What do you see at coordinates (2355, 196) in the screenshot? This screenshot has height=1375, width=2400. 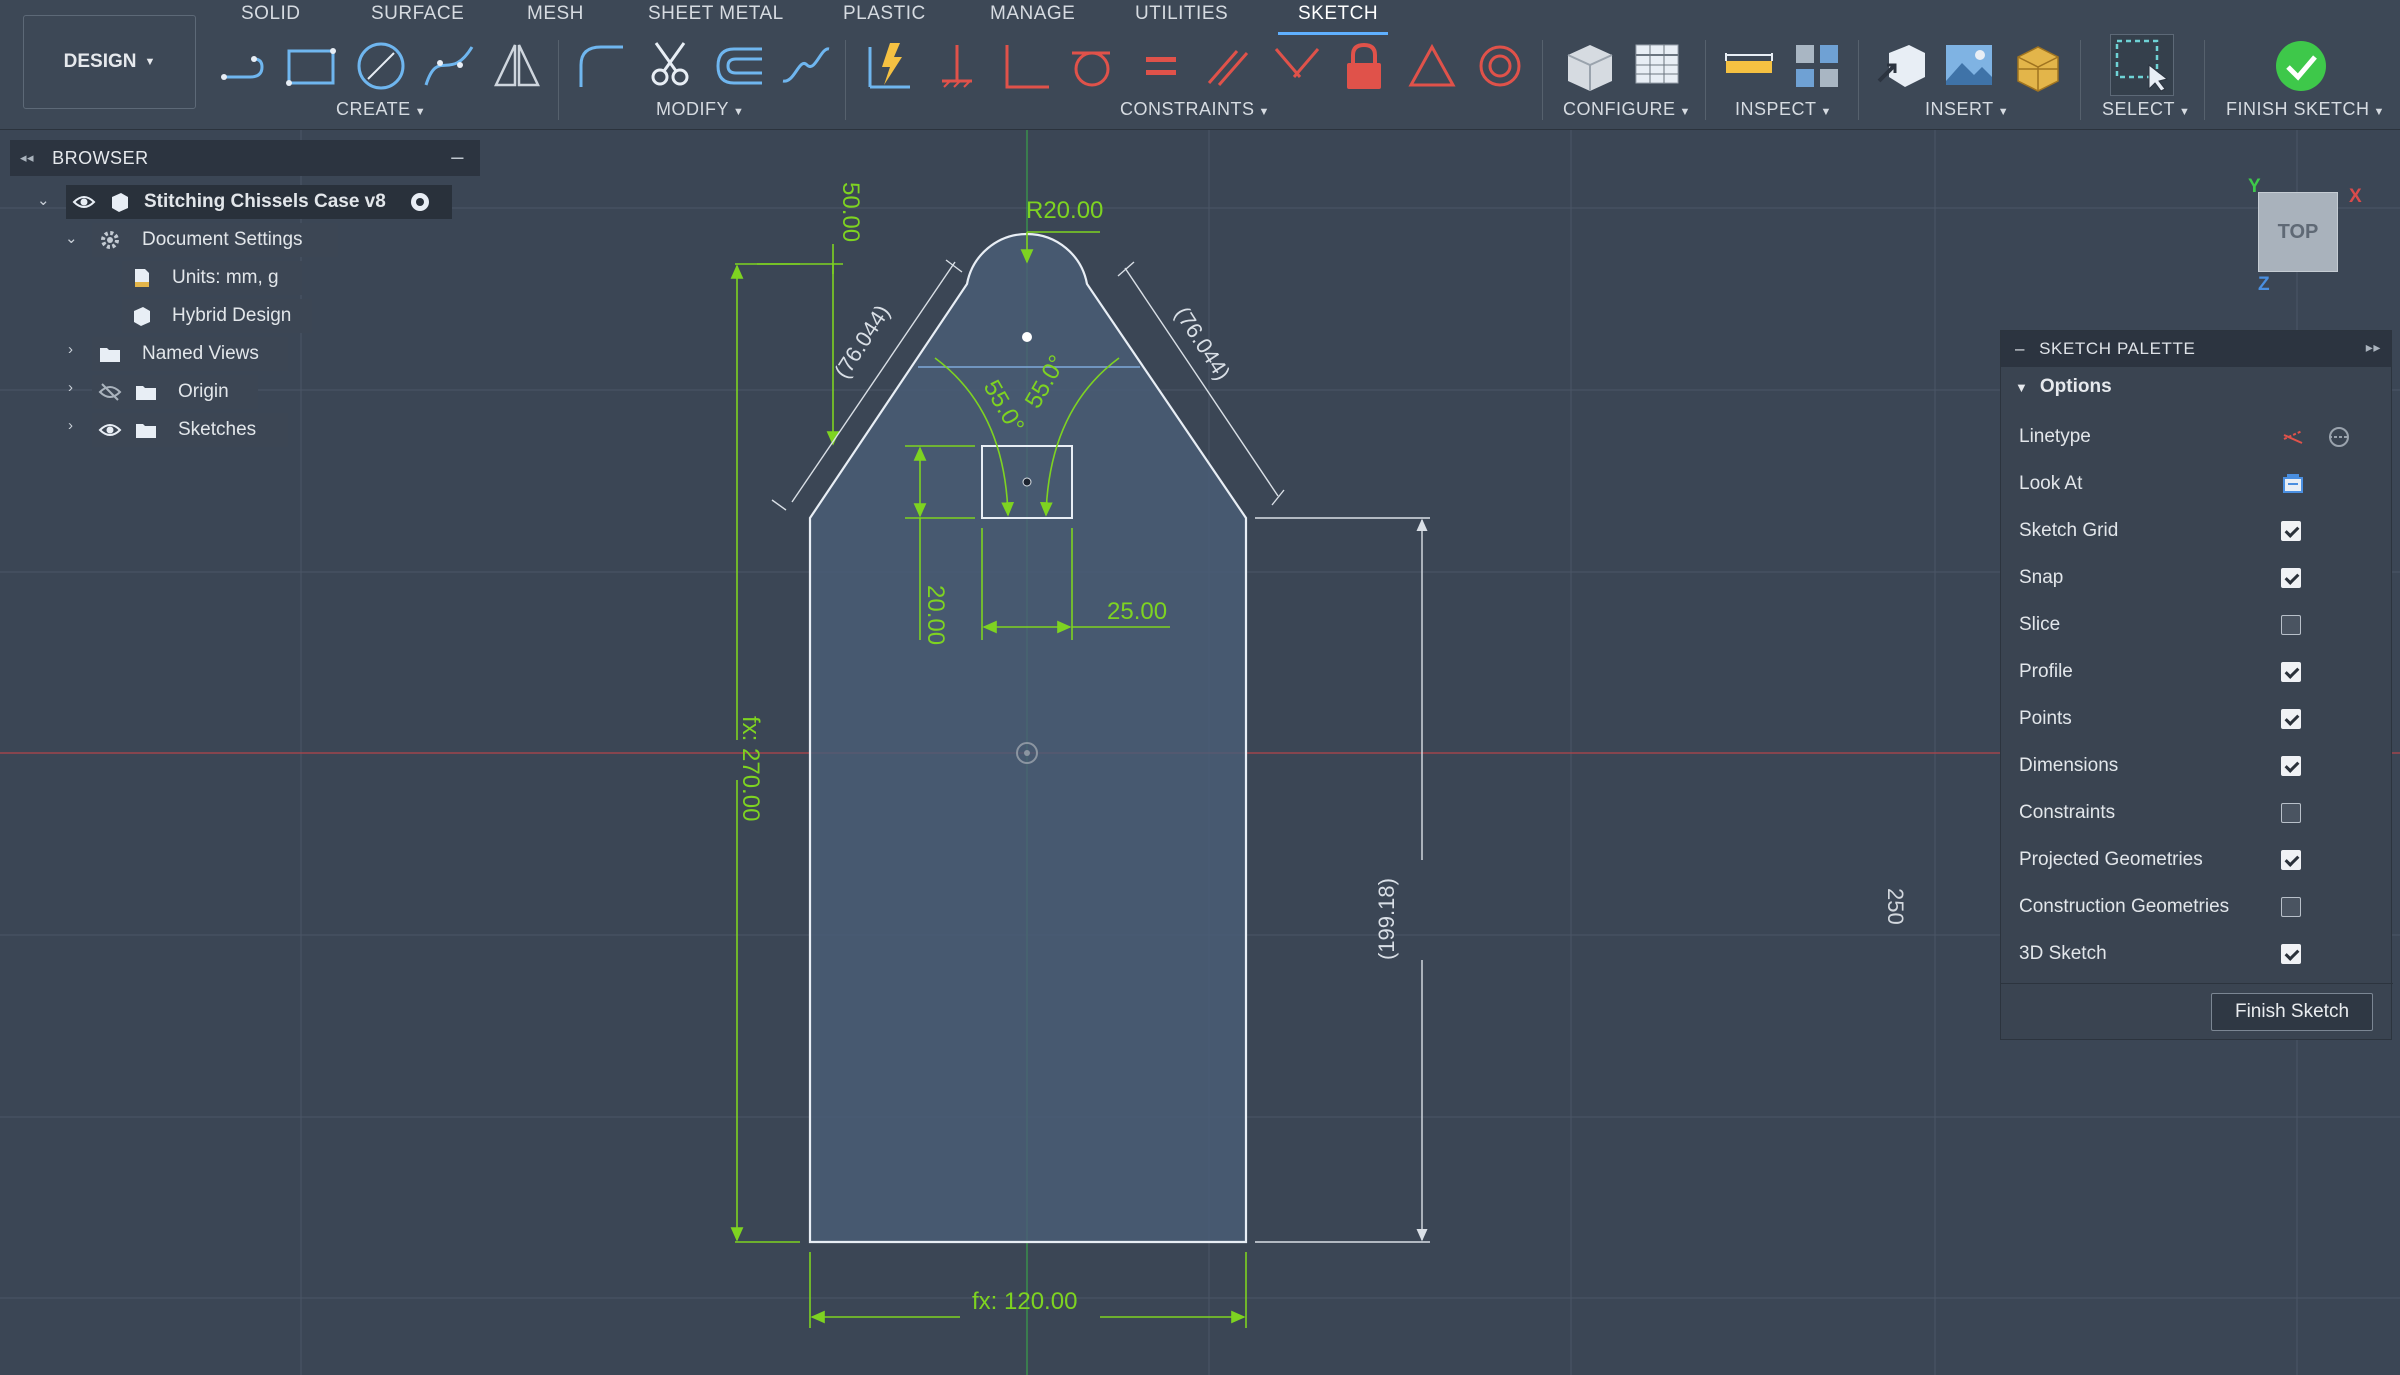 I see `x-axis-label: X` at bounding box center [2355, 196].